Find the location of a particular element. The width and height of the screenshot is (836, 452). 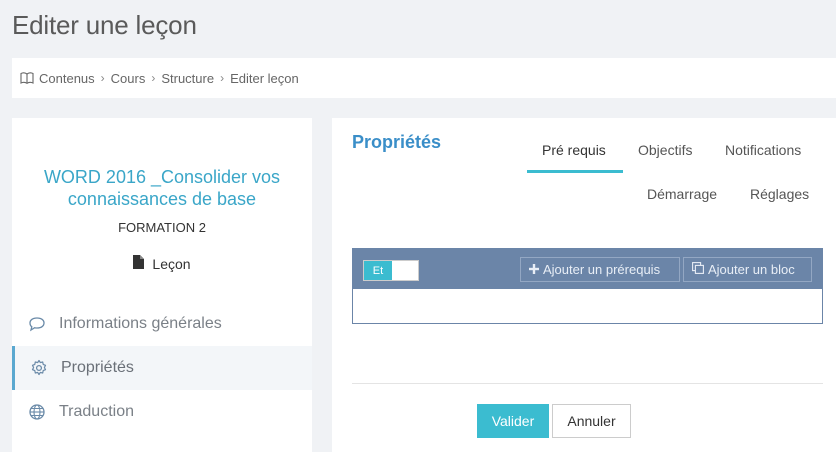

comment-icon is located at coordinates (37, 324).